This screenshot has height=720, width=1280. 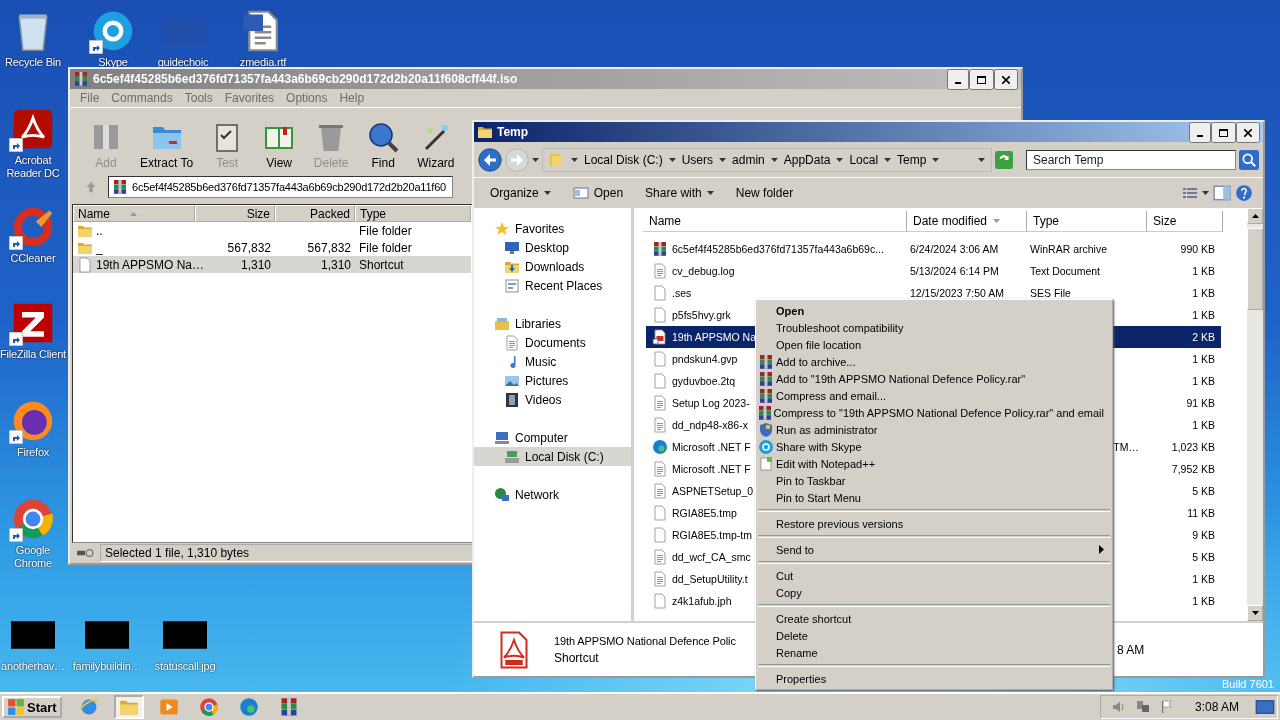 What do you see at coordinates (1193, 469) in the screenshot?
I see `file-size: 7,952 KB` at bounding box center [1193, 469].